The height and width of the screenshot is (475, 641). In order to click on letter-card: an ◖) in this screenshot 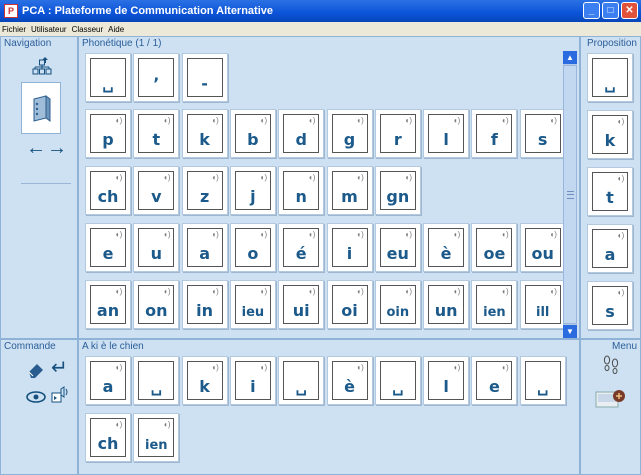, I will do `click(108, 304)`.